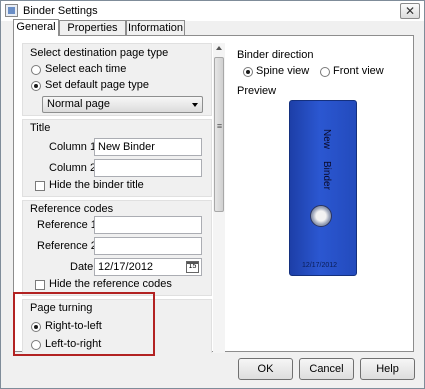 This screenshot has width=425, height=389. Describe the element at coordinates (99, 53) in the screenshot. I see `destination-heading: Select destination page type` at that location.